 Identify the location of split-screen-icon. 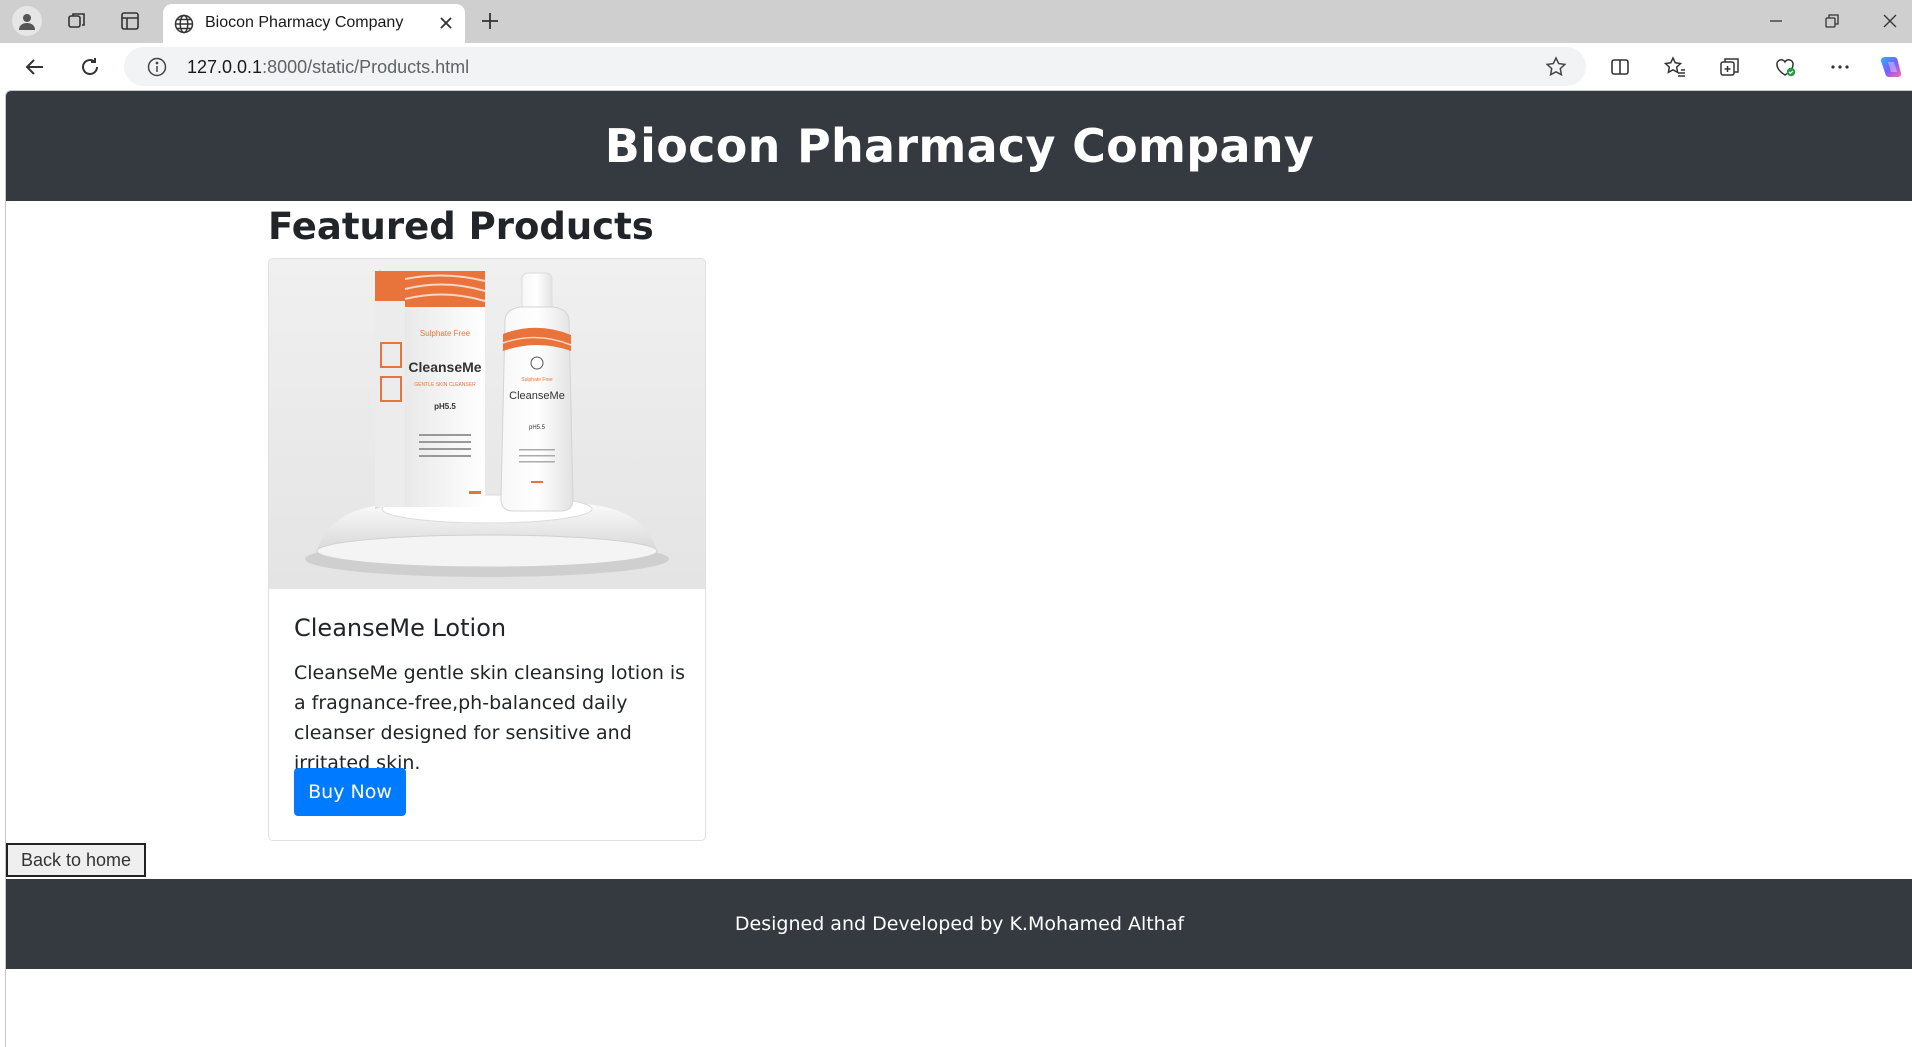
(1620, 67).